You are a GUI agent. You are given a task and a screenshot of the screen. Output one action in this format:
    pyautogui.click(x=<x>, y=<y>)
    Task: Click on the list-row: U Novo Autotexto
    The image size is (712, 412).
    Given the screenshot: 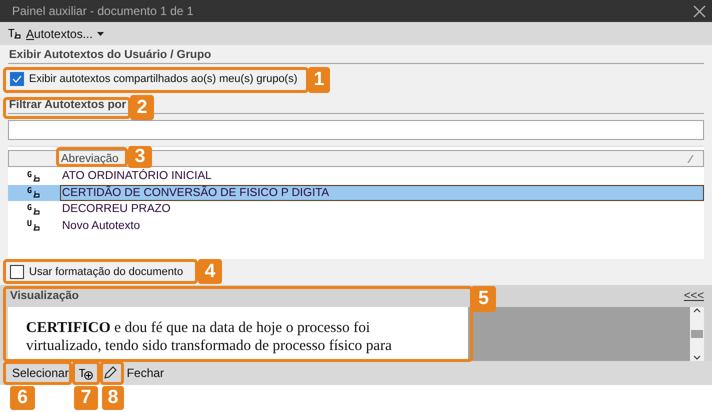 What is the action you would take?
    pyautogui.click(x=356, y=226)
    